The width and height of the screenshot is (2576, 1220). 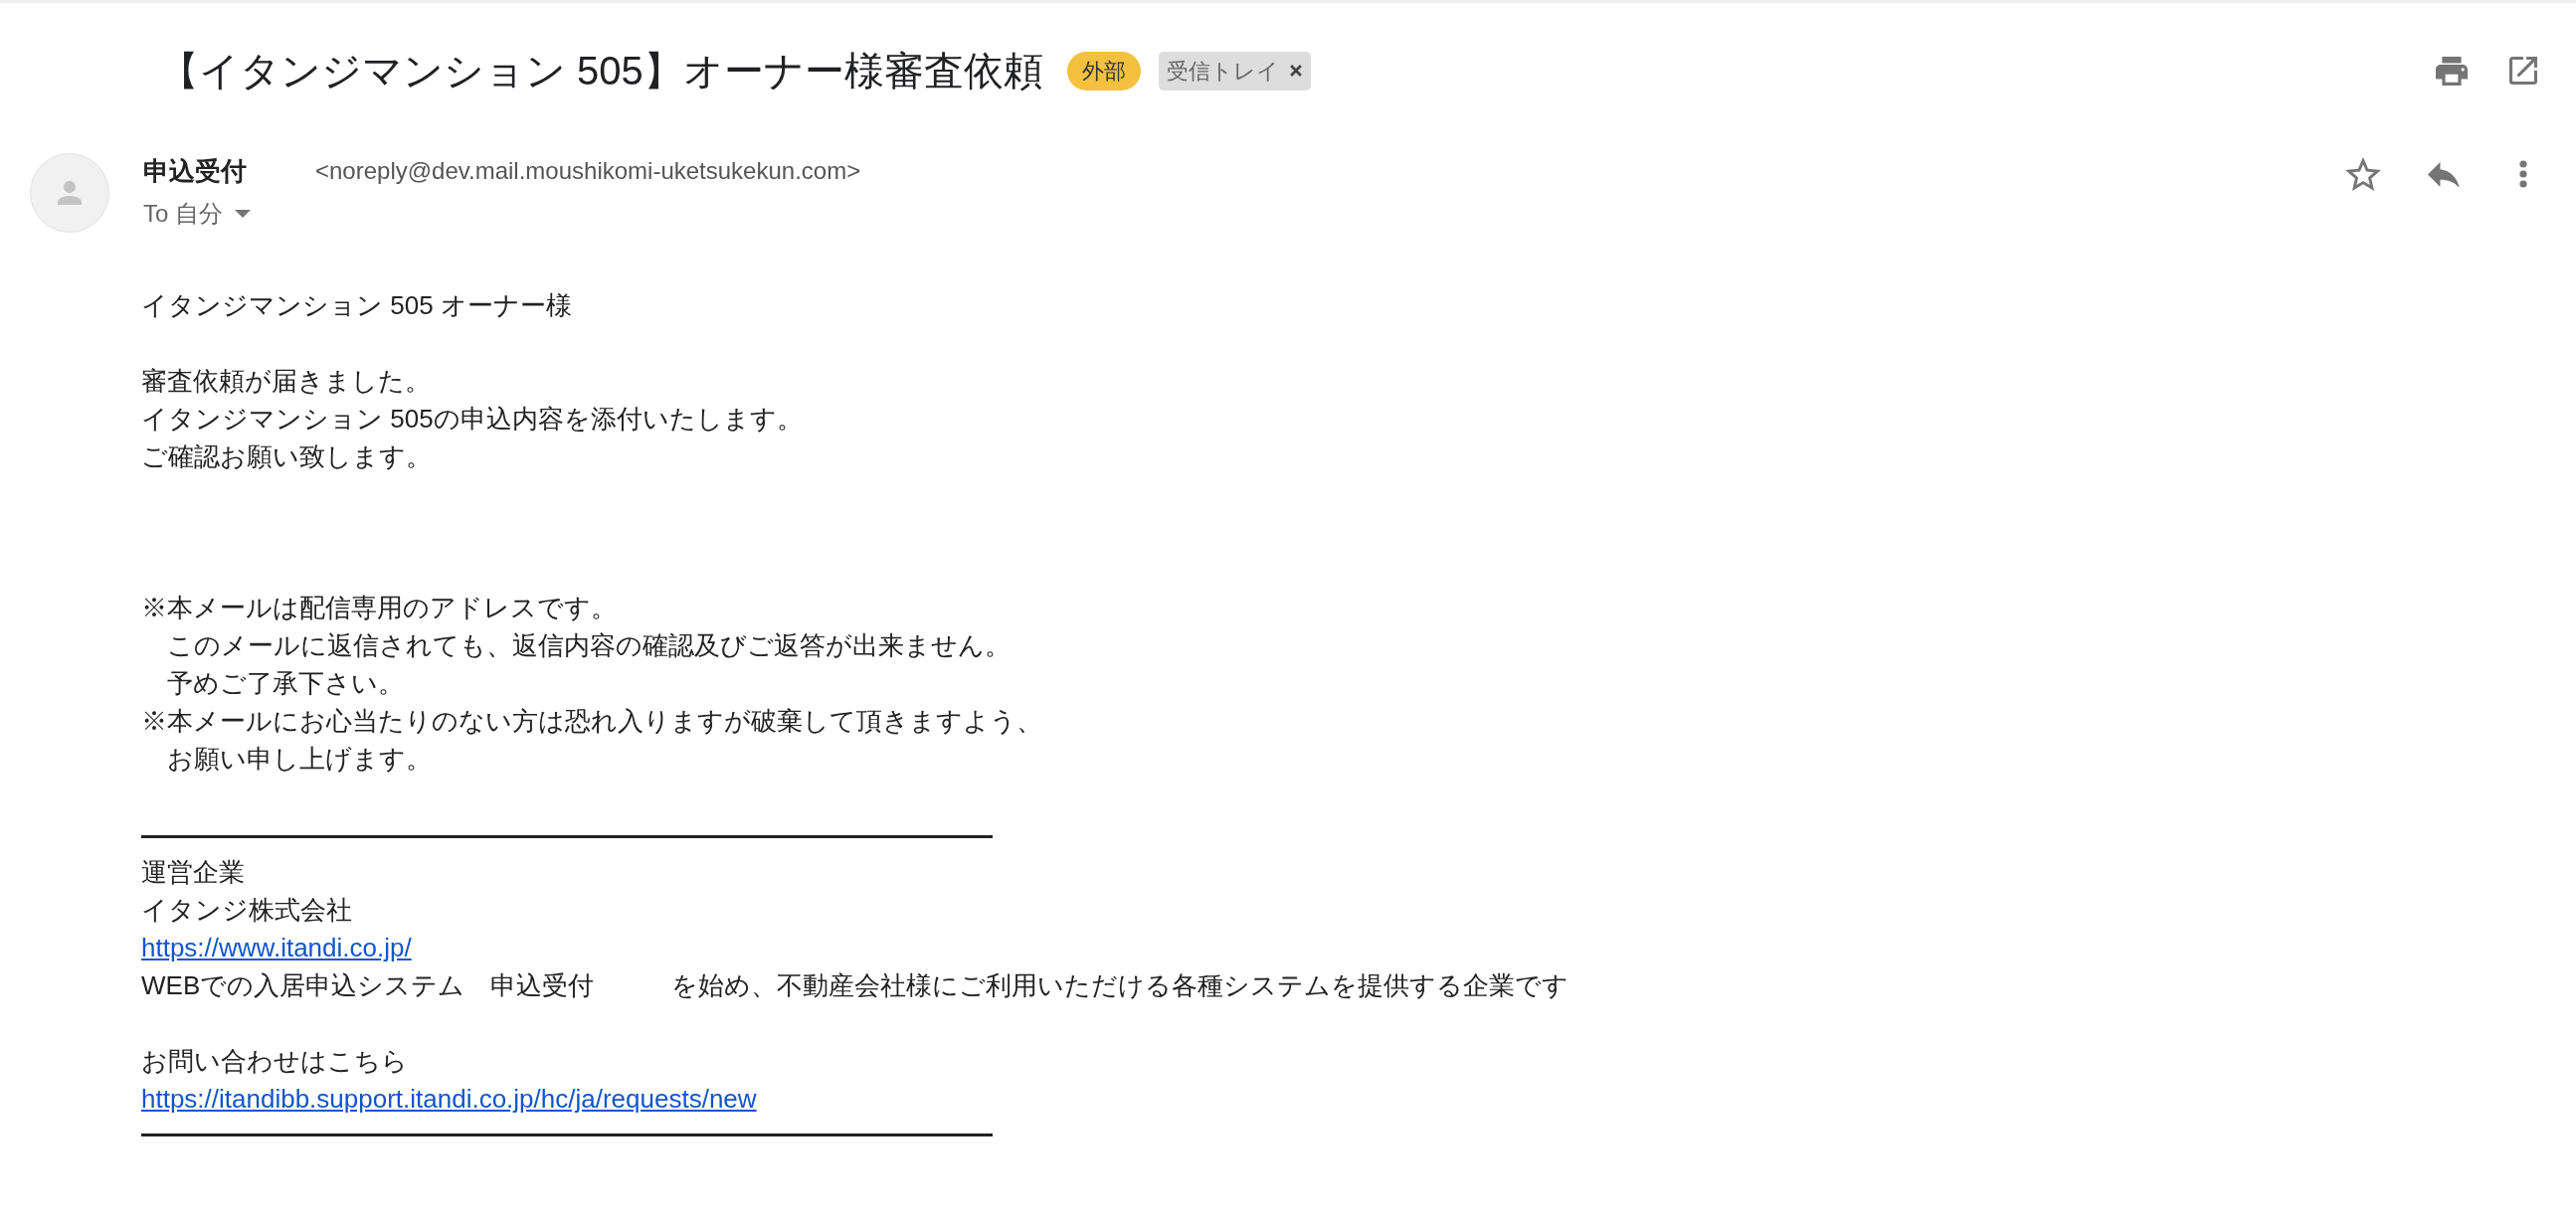 What do you see at coordinates (2444, 174) in the screenshot?
I see `reply-icon` at bounding box center [2444, 174].